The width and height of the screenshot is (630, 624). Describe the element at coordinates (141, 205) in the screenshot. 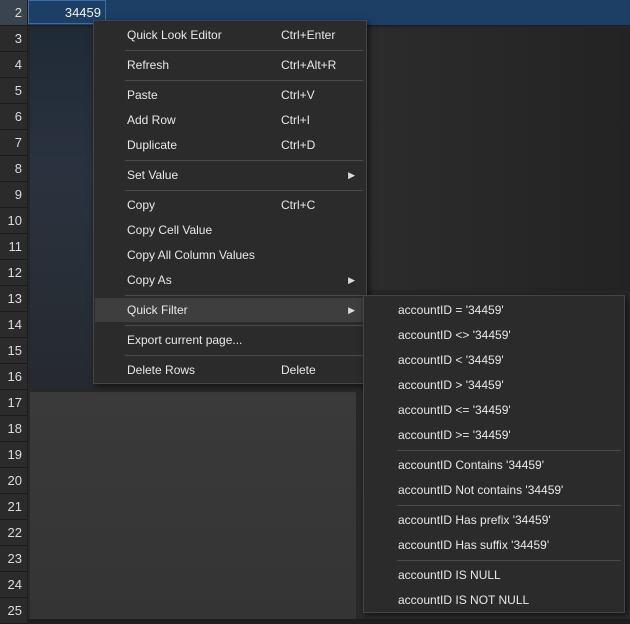

I see `menu-item-label: Copy` at that location.